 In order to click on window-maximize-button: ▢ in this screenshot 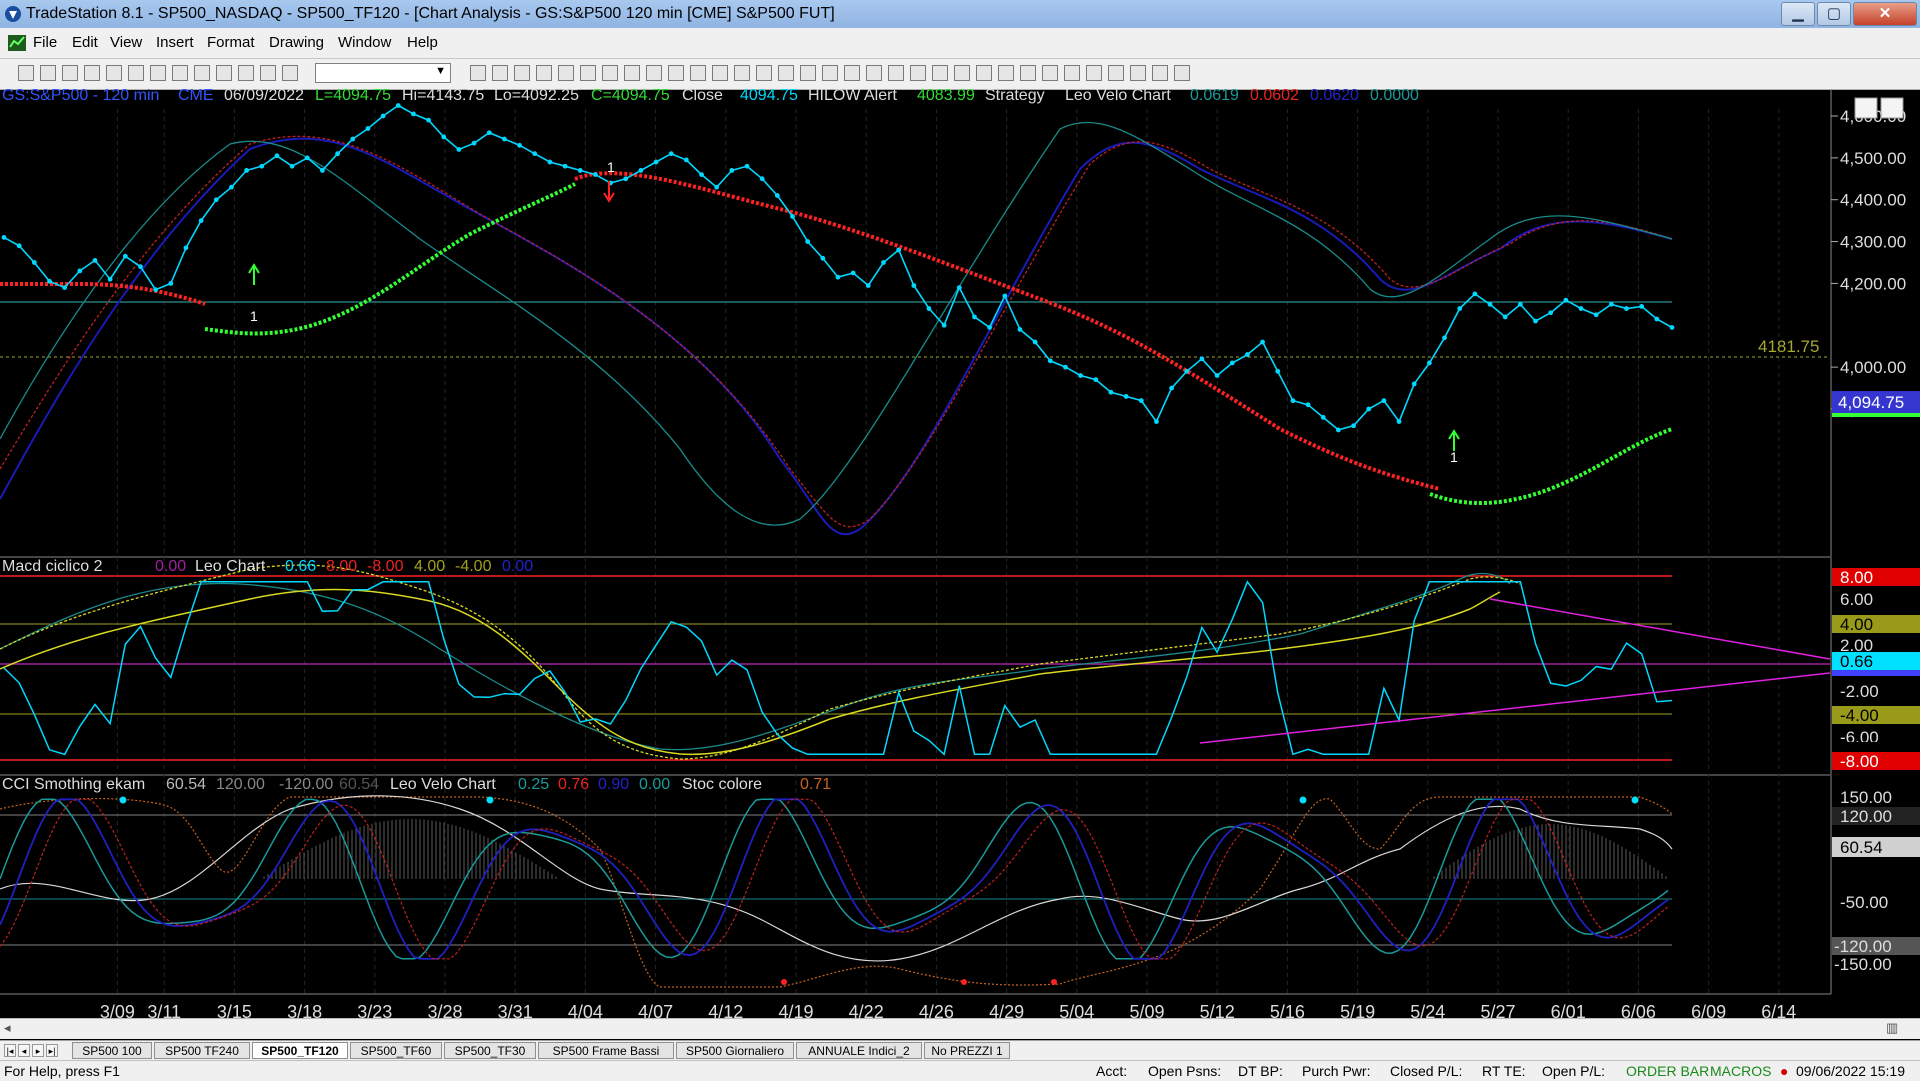, I will do `click(1834, 14)`.